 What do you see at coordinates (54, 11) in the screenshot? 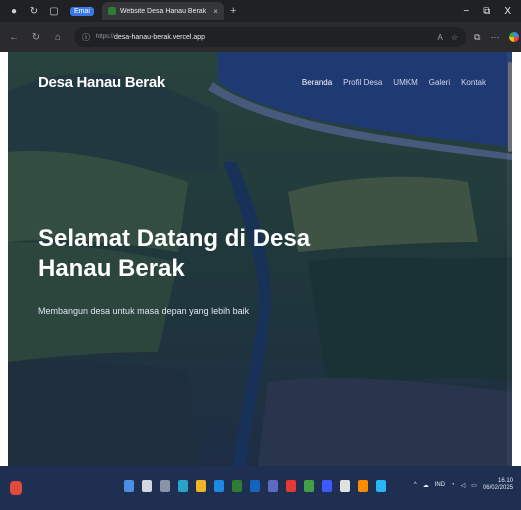
I see `workspaces-icon: ▢` at bounding box center [54, 11].